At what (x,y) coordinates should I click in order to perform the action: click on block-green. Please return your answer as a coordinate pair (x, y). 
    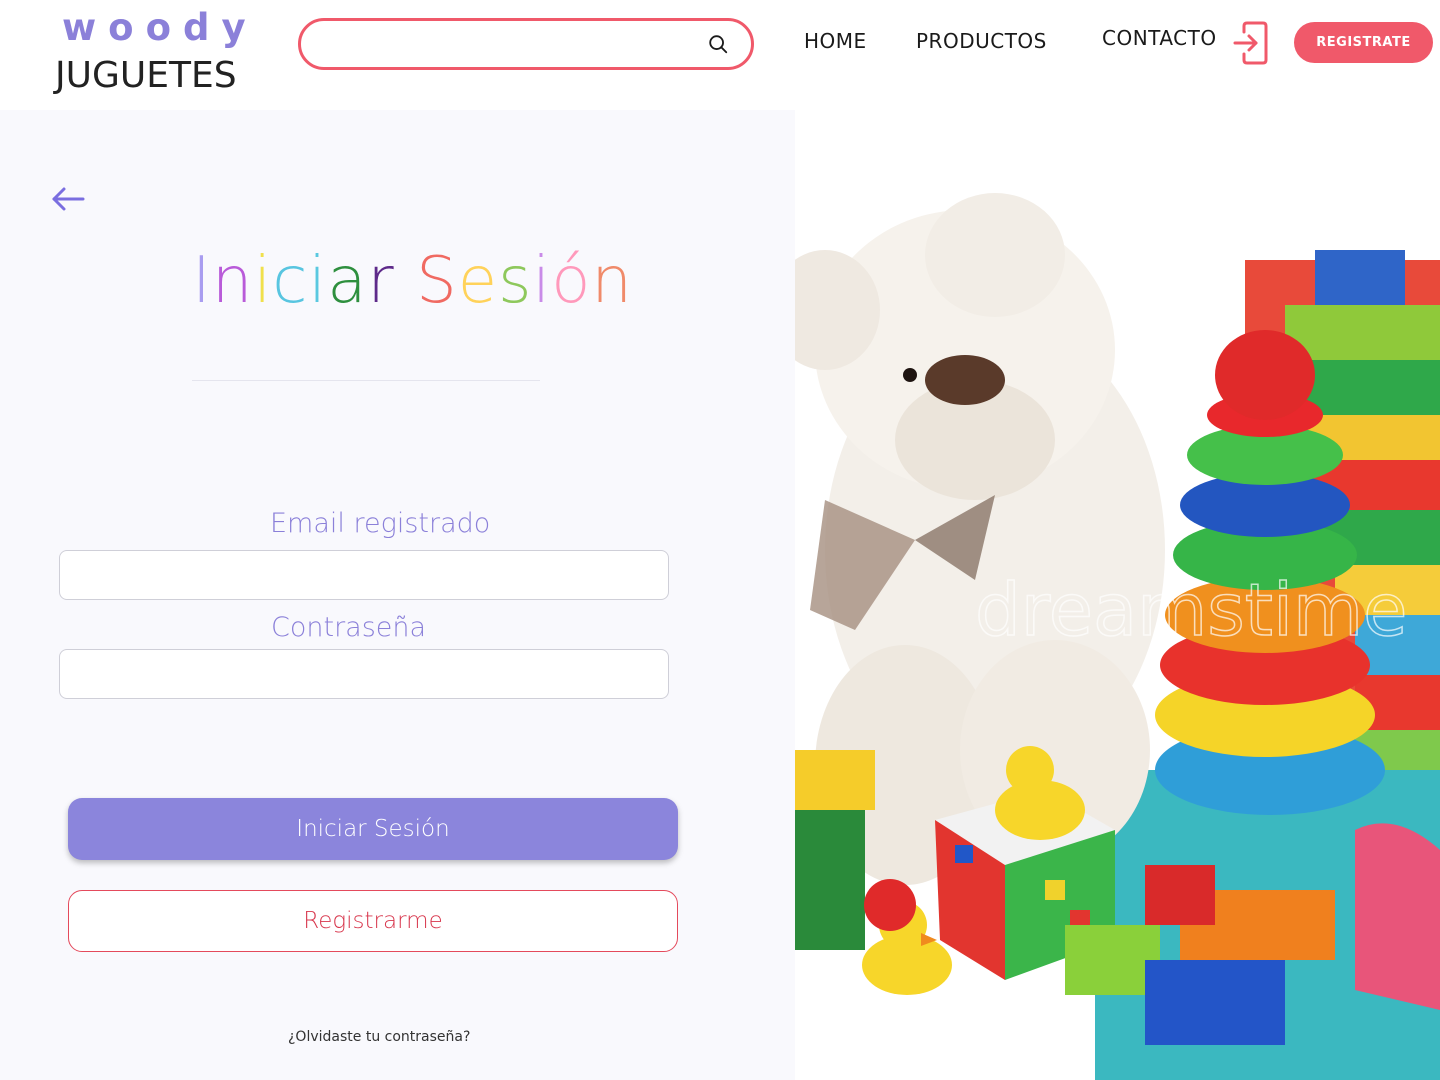
    Looking at the image, I should click on (830, 880).